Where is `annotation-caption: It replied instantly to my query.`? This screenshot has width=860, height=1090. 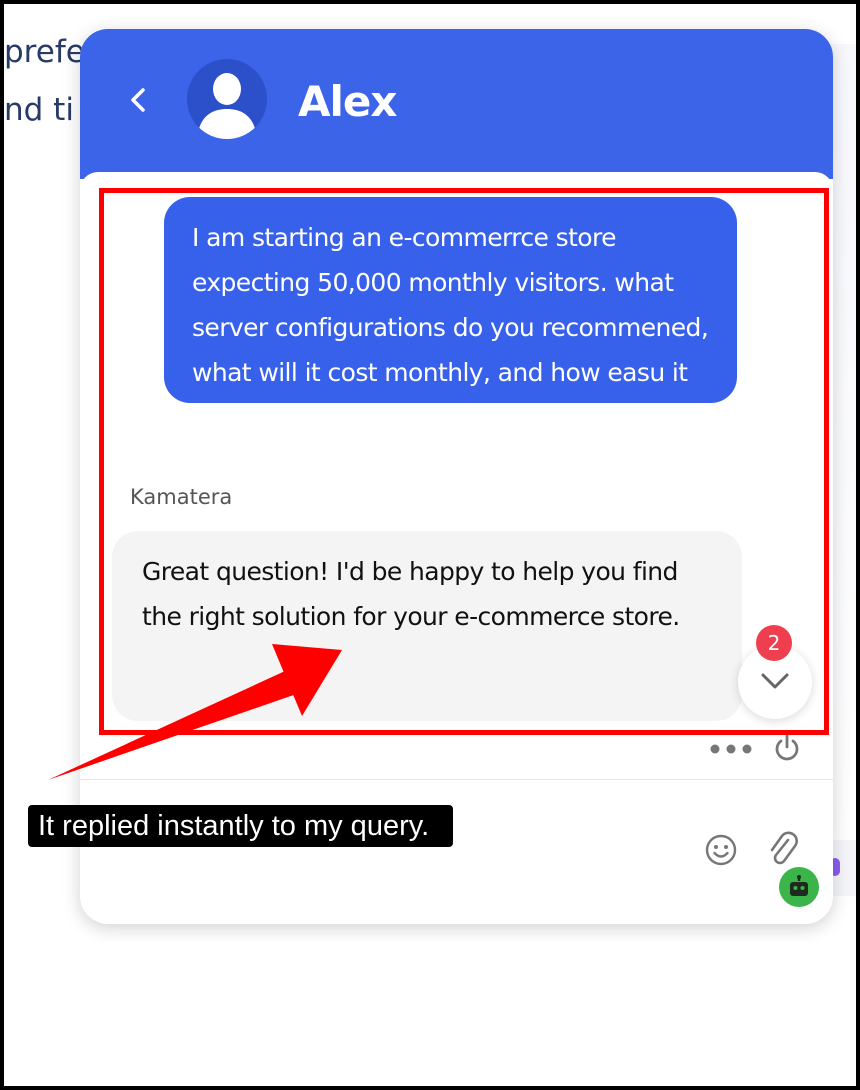 annotation-caption: It replied instantly to my query. is located at coordinates (241, 826).